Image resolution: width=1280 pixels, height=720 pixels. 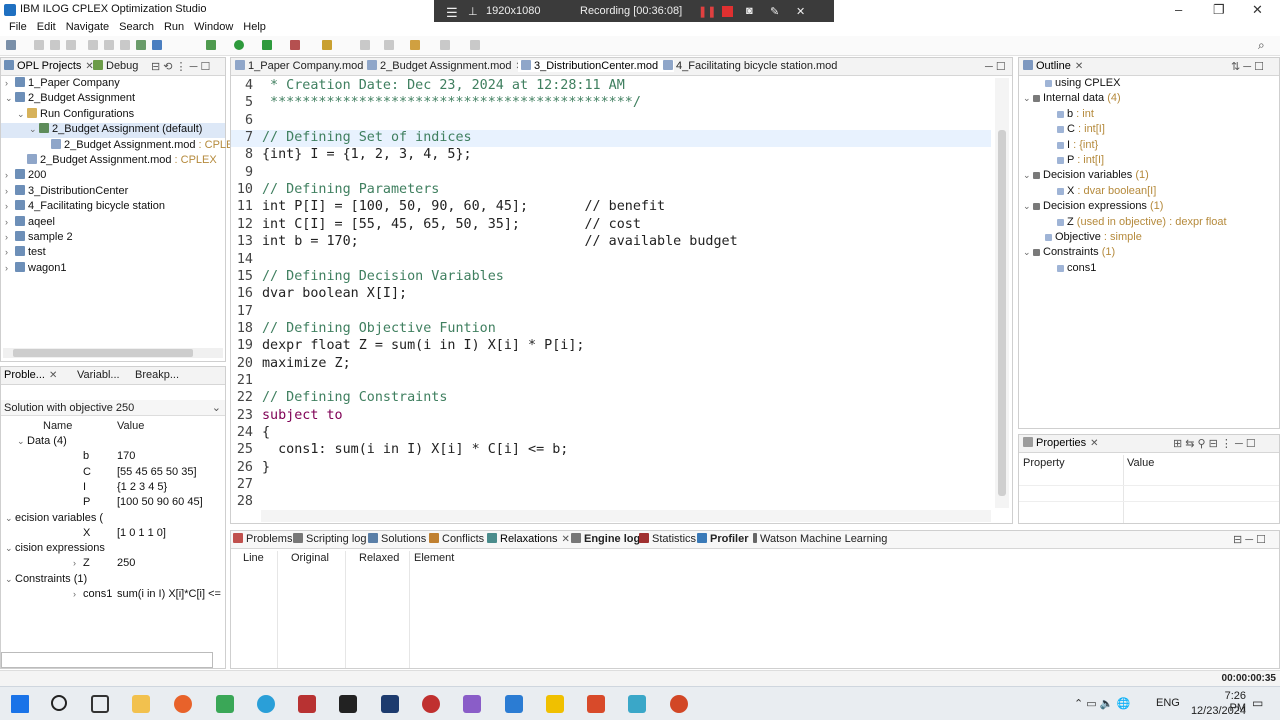 I want to click on windows-start-icon, so click(x=20, y=704).